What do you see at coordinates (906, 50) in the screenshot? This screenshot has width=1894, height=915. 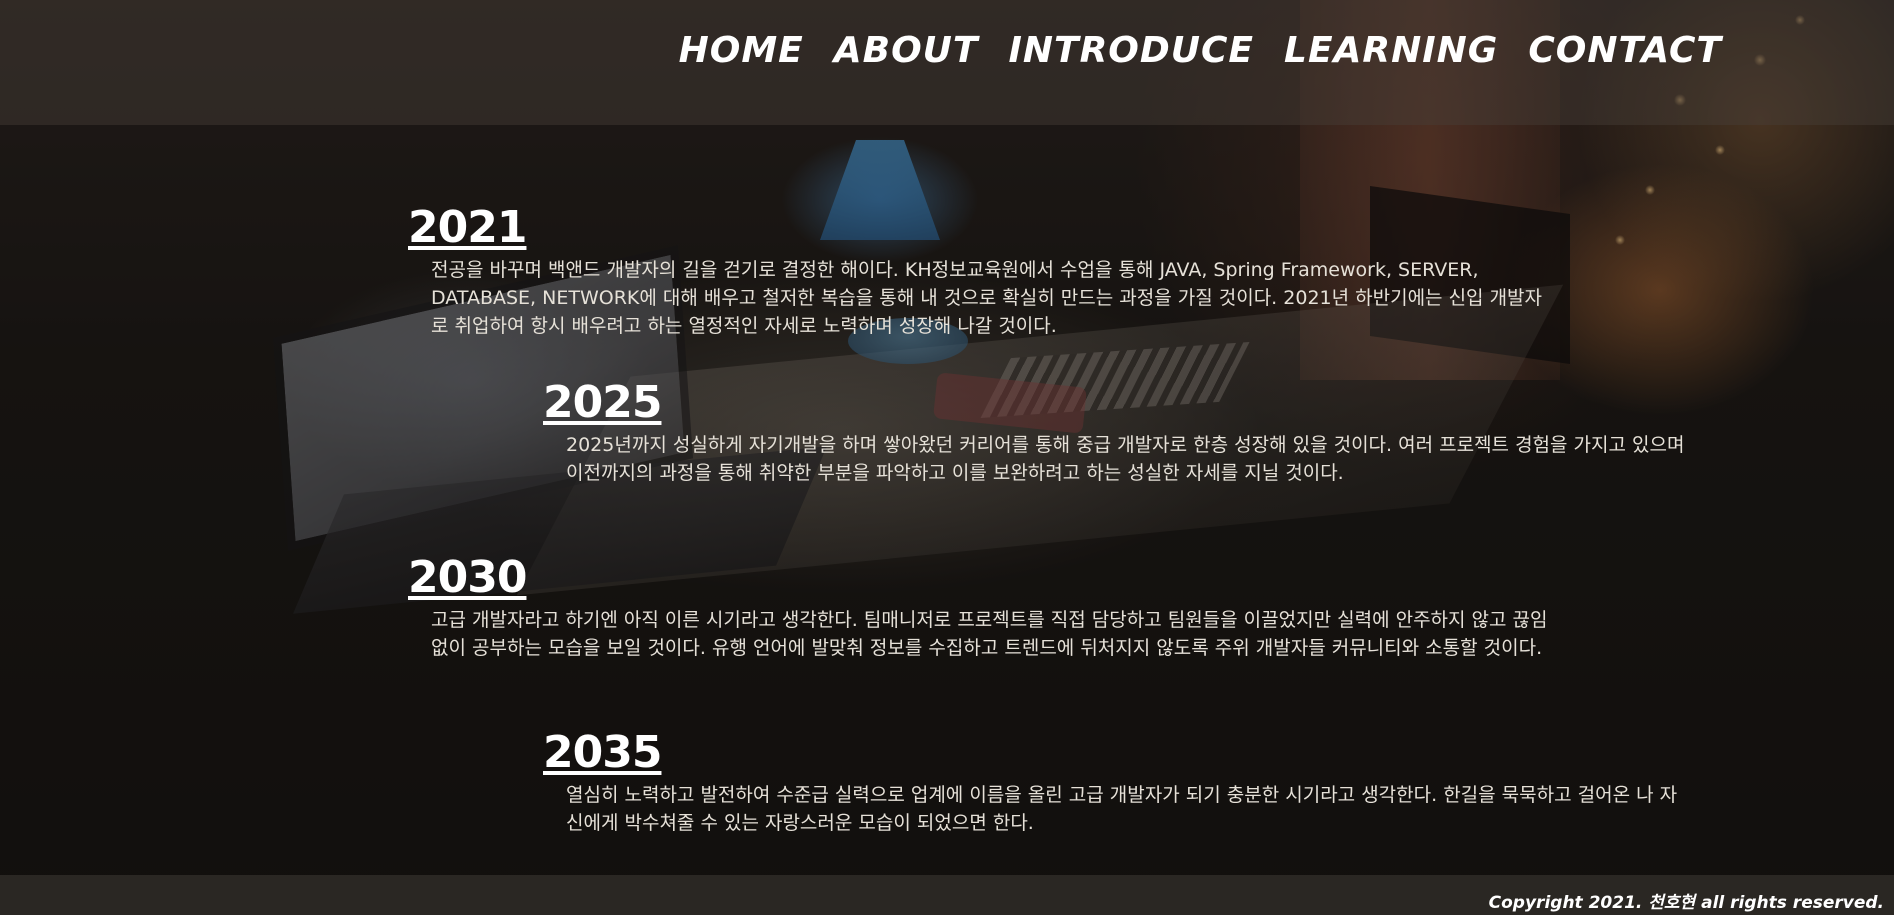 I see `nav-about: ABOUT` at bounding box center [906, 50].